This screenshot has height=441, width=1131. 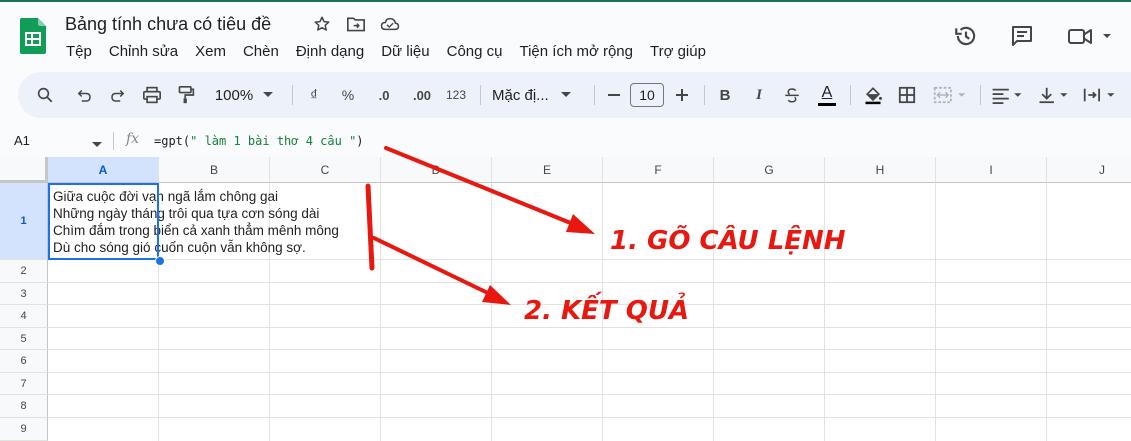 What do you see at coordinates (991, 170) in the screenshot?
I see `column-header-i: I` at bounding box center [991, 170].